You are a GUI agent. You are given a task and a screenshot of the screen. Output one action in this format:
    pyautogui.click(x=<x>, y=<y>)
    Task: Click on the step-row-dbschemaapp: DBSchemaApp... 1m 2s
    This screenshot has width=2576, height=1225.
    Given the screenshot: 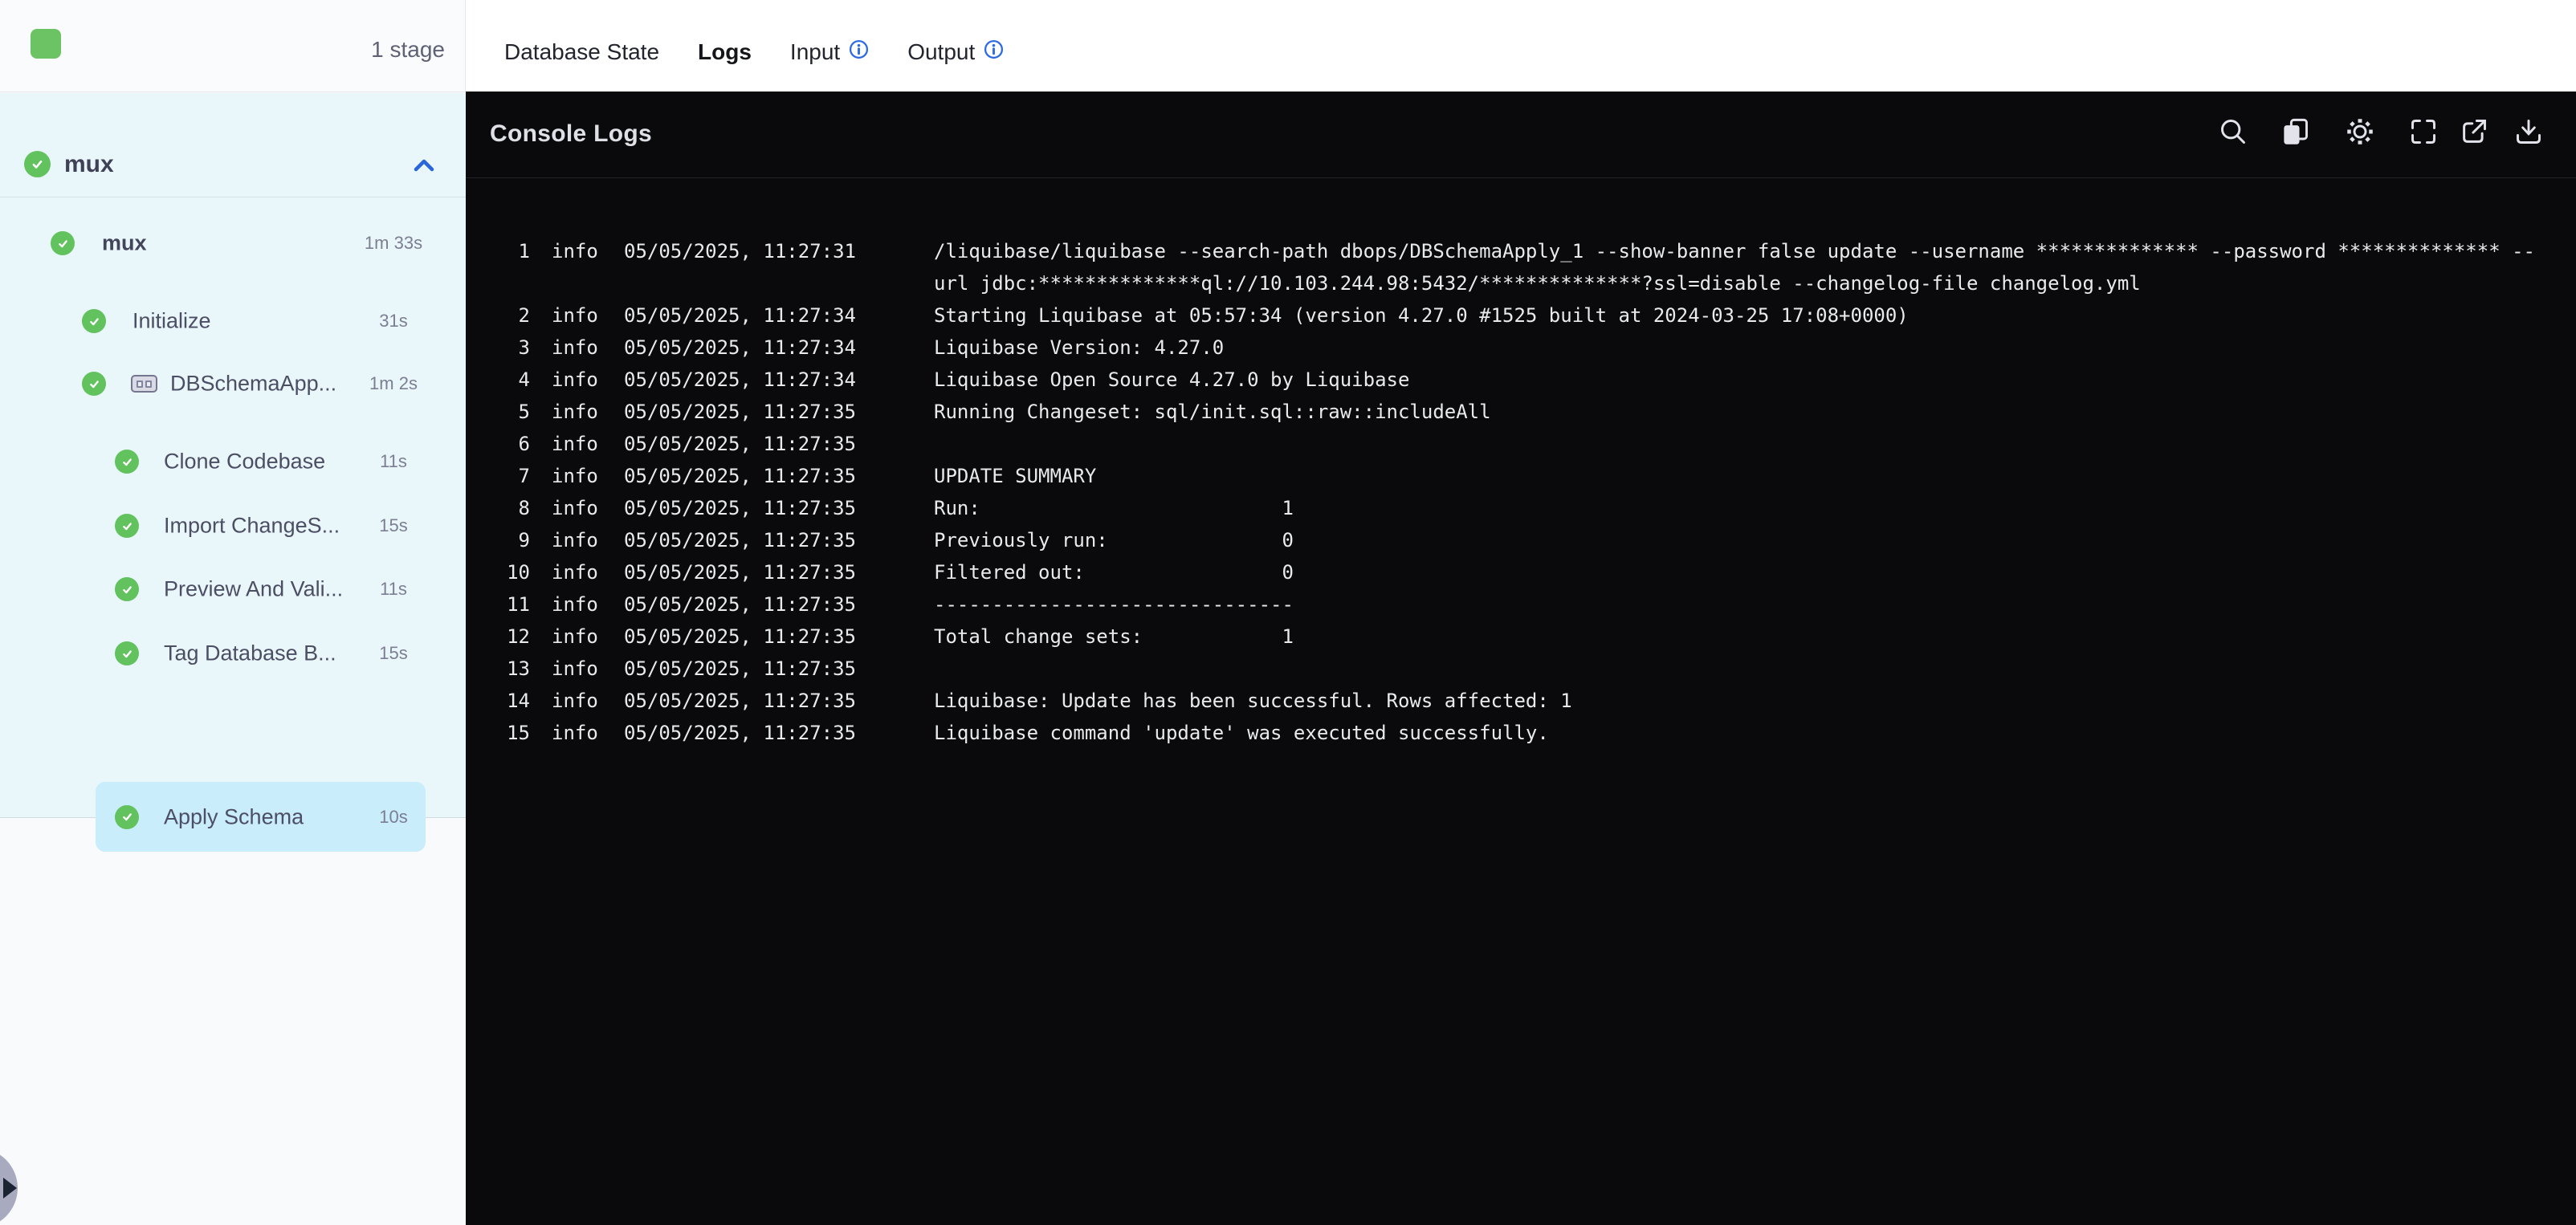 What is the action you would take?
    pyautogui.click(x=233, y=384)
    